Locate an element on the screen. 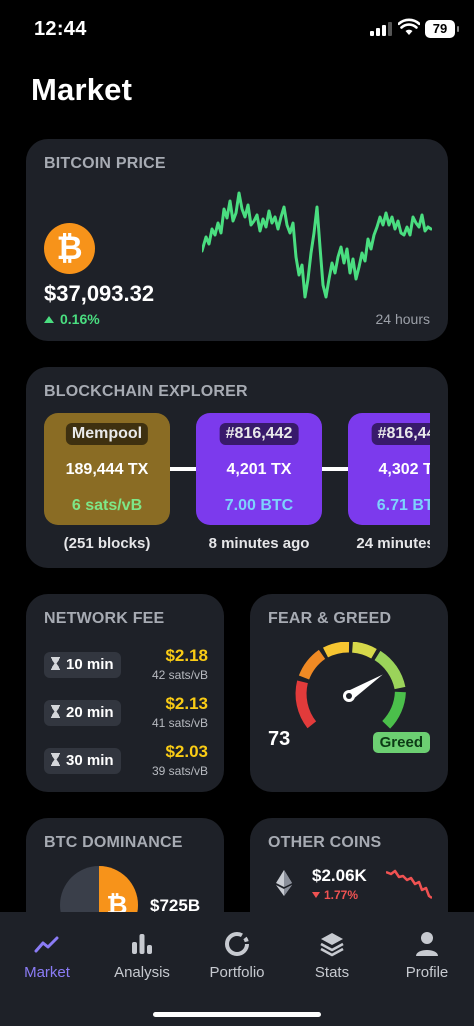 This screenshot has width=474, height=1026. card-title: FEAR & GREED is located at coordinates (330, 618).